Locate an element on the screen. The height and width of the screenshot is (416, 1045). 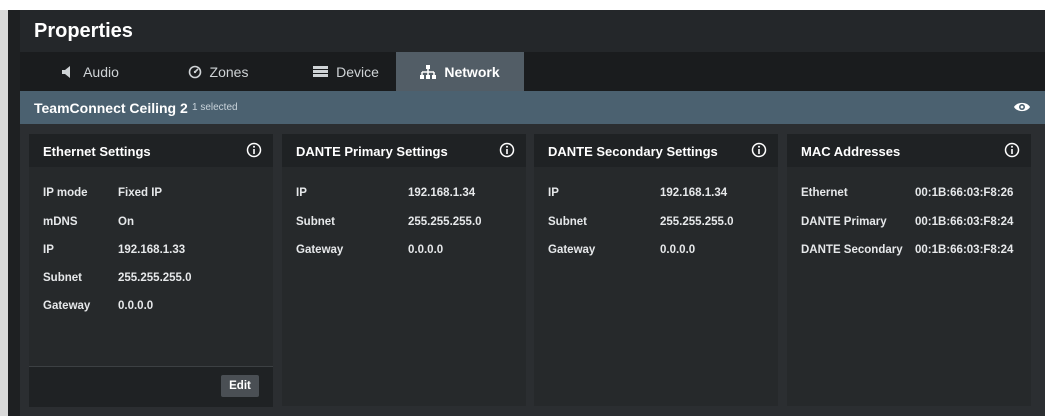
panel-header: MAC Addresses is located at coordinates (909, 150).